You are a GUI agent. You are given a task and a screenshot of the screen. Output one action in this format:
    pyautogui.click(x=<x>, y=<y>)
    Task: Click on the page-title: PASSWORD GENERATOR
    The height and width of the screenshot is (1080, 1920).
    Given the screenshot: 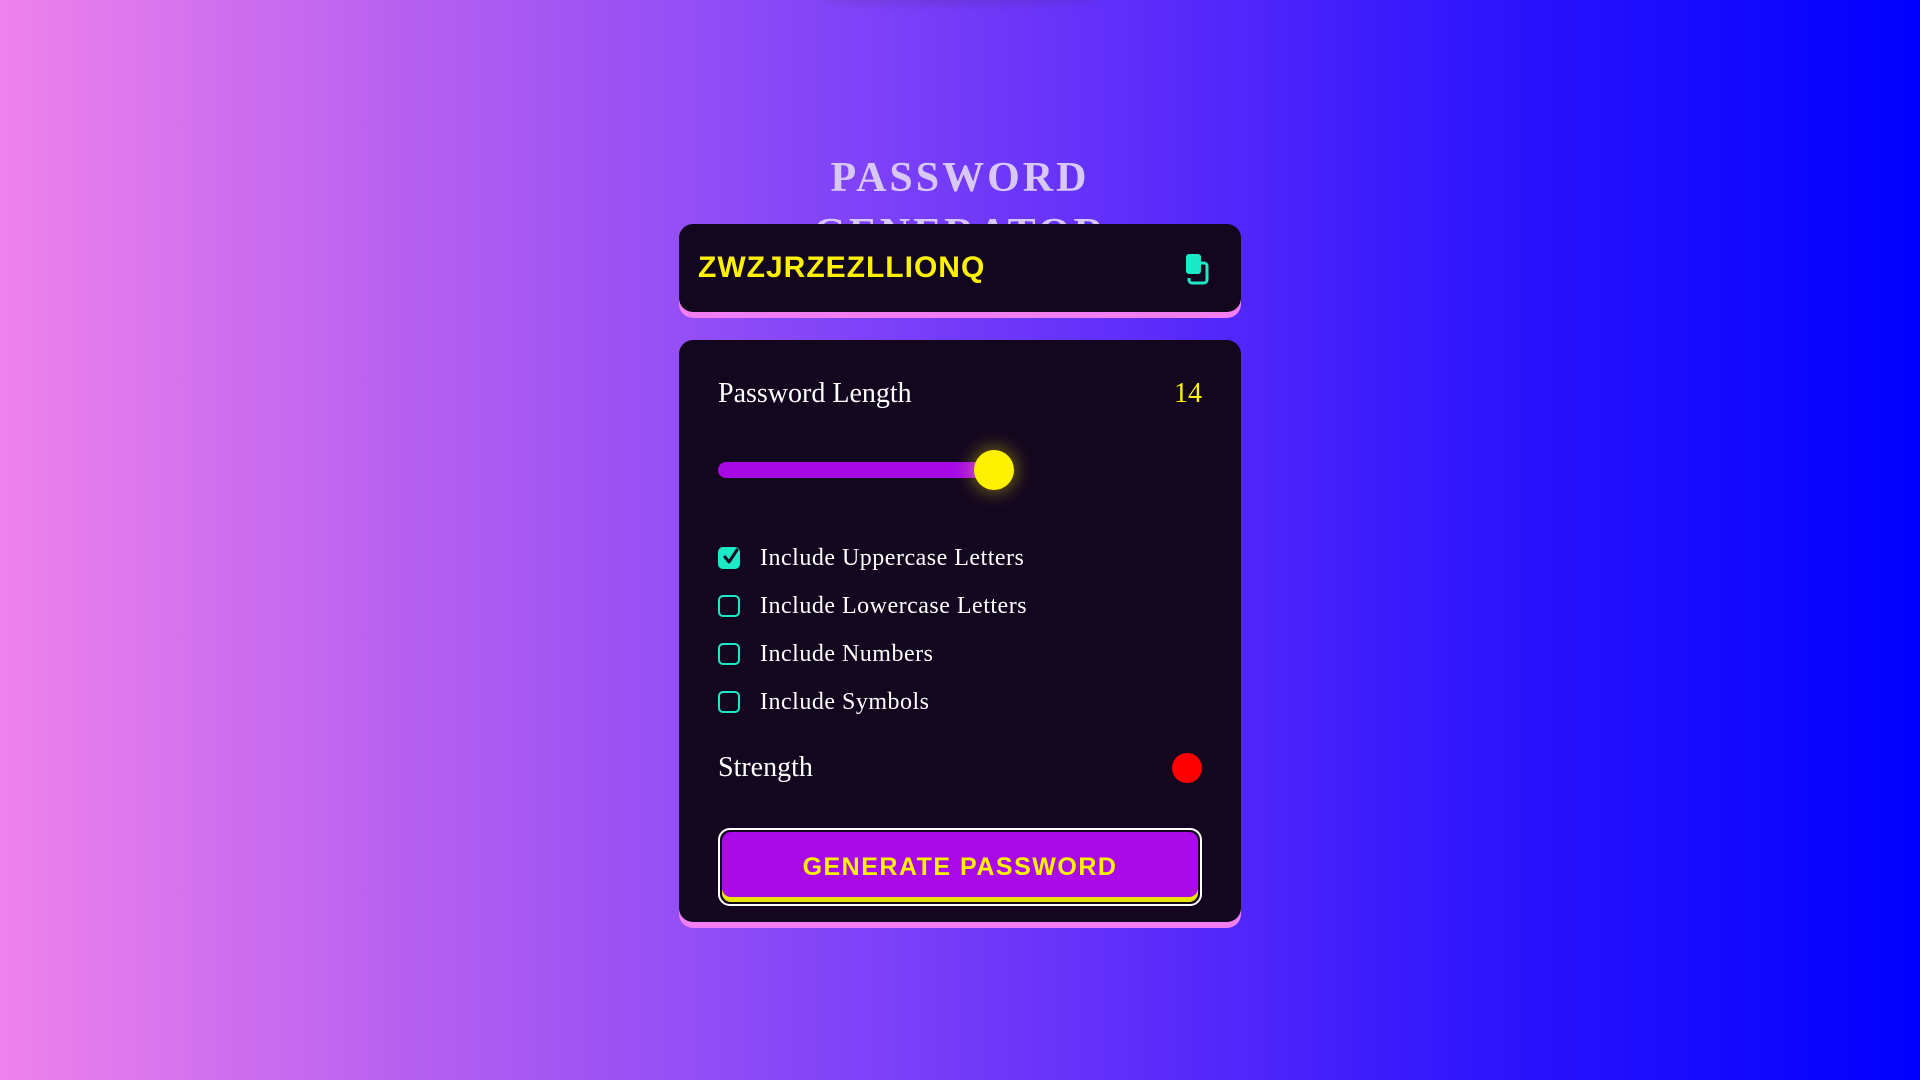 What is the action you would take?
    pyautogui.click(x=958, y=206)
    